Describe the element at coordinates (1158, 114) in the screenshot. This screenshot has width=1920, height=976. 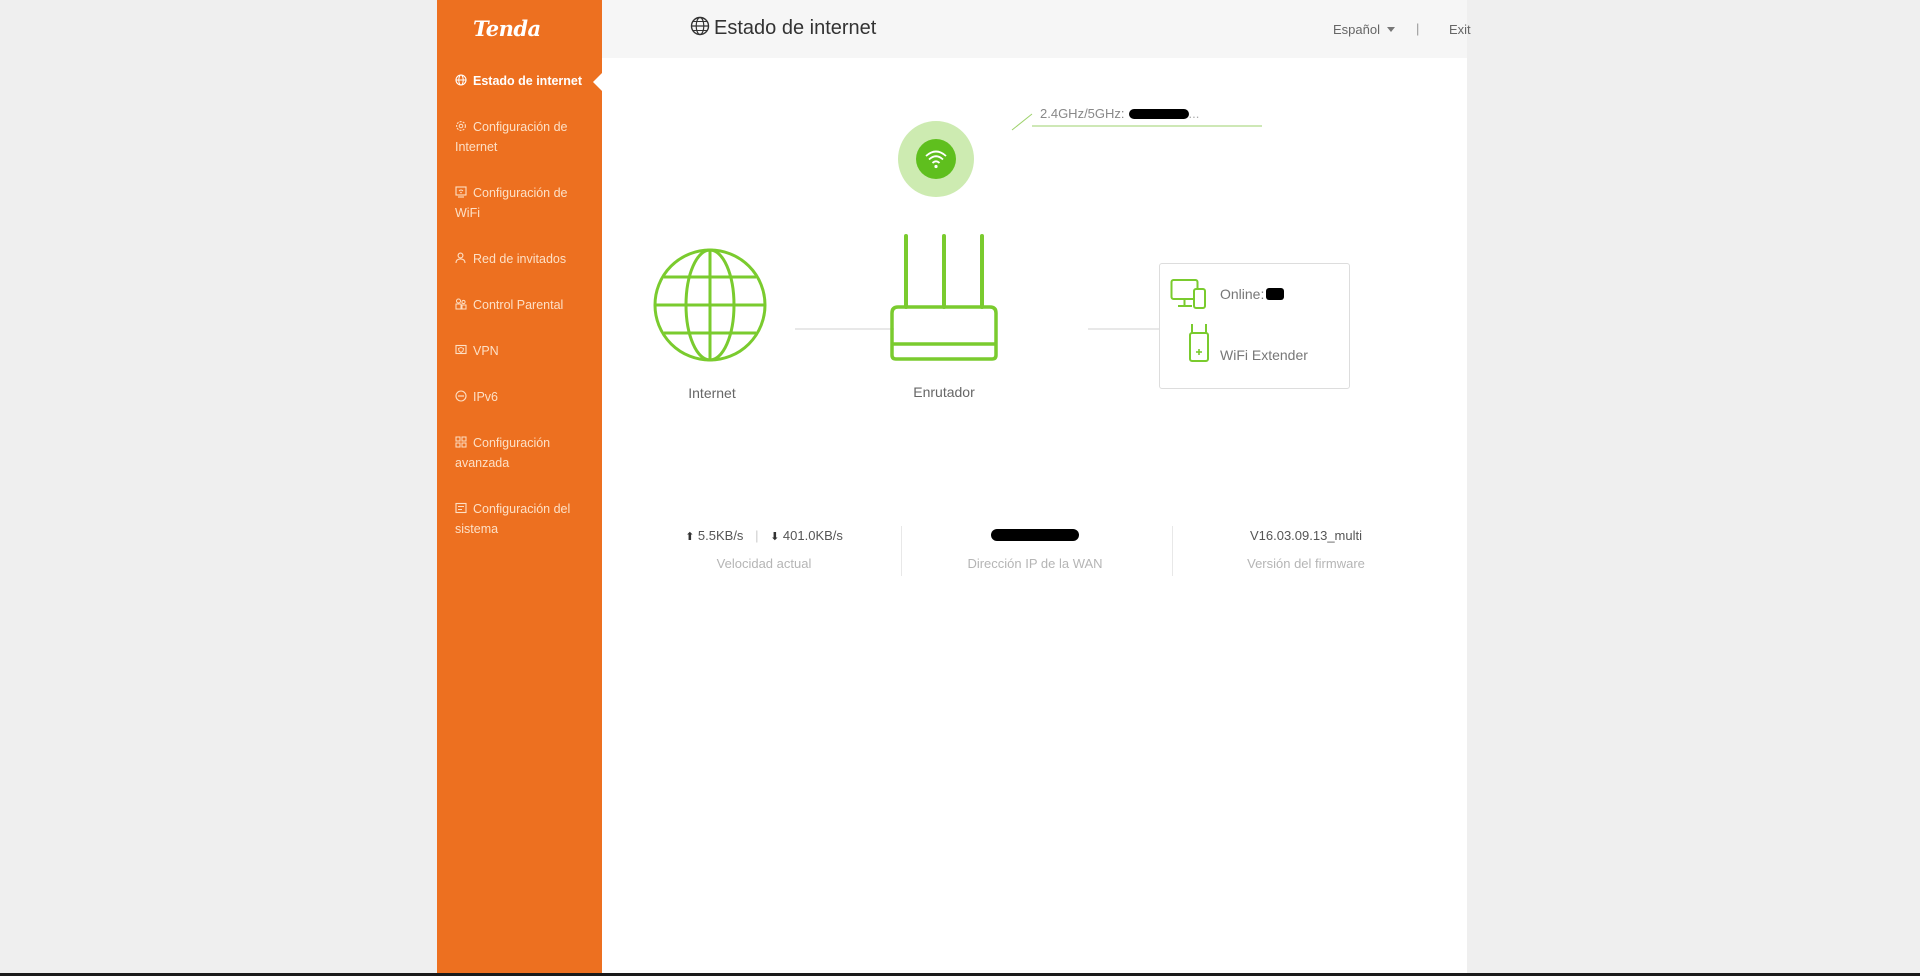
I see `redacted-ssid` at that location.